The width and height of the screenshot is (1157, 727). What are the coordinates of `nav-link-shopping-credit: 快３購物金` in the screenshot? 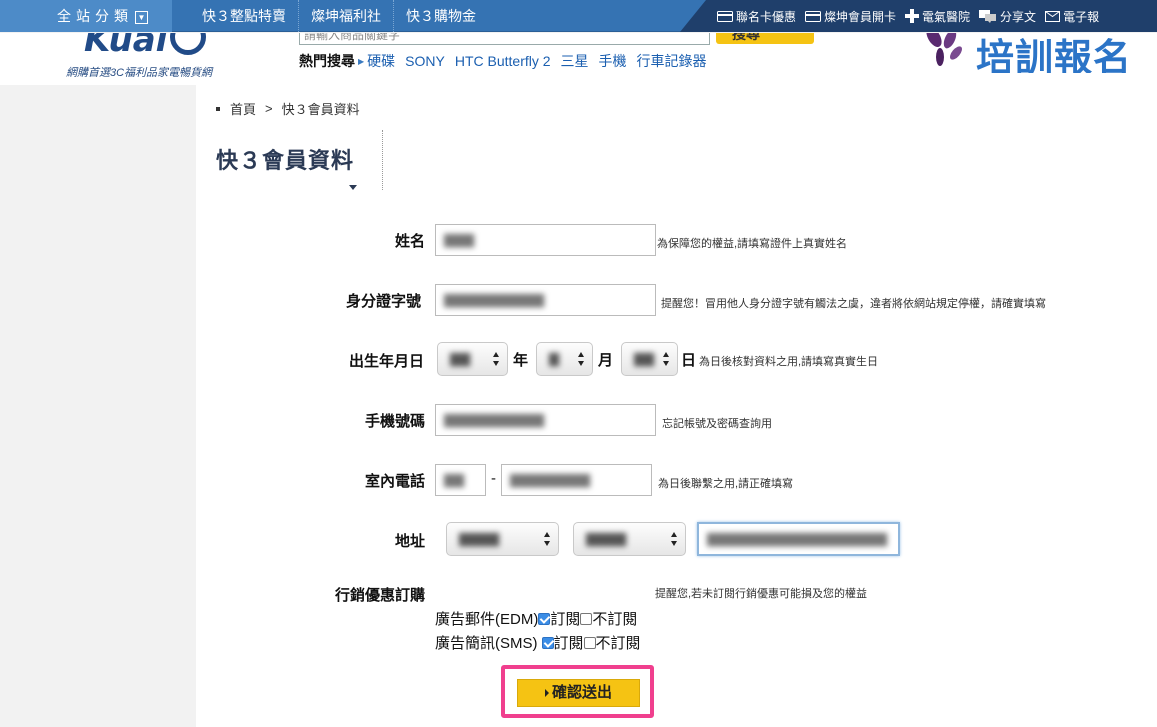 It's located at (441, 16).